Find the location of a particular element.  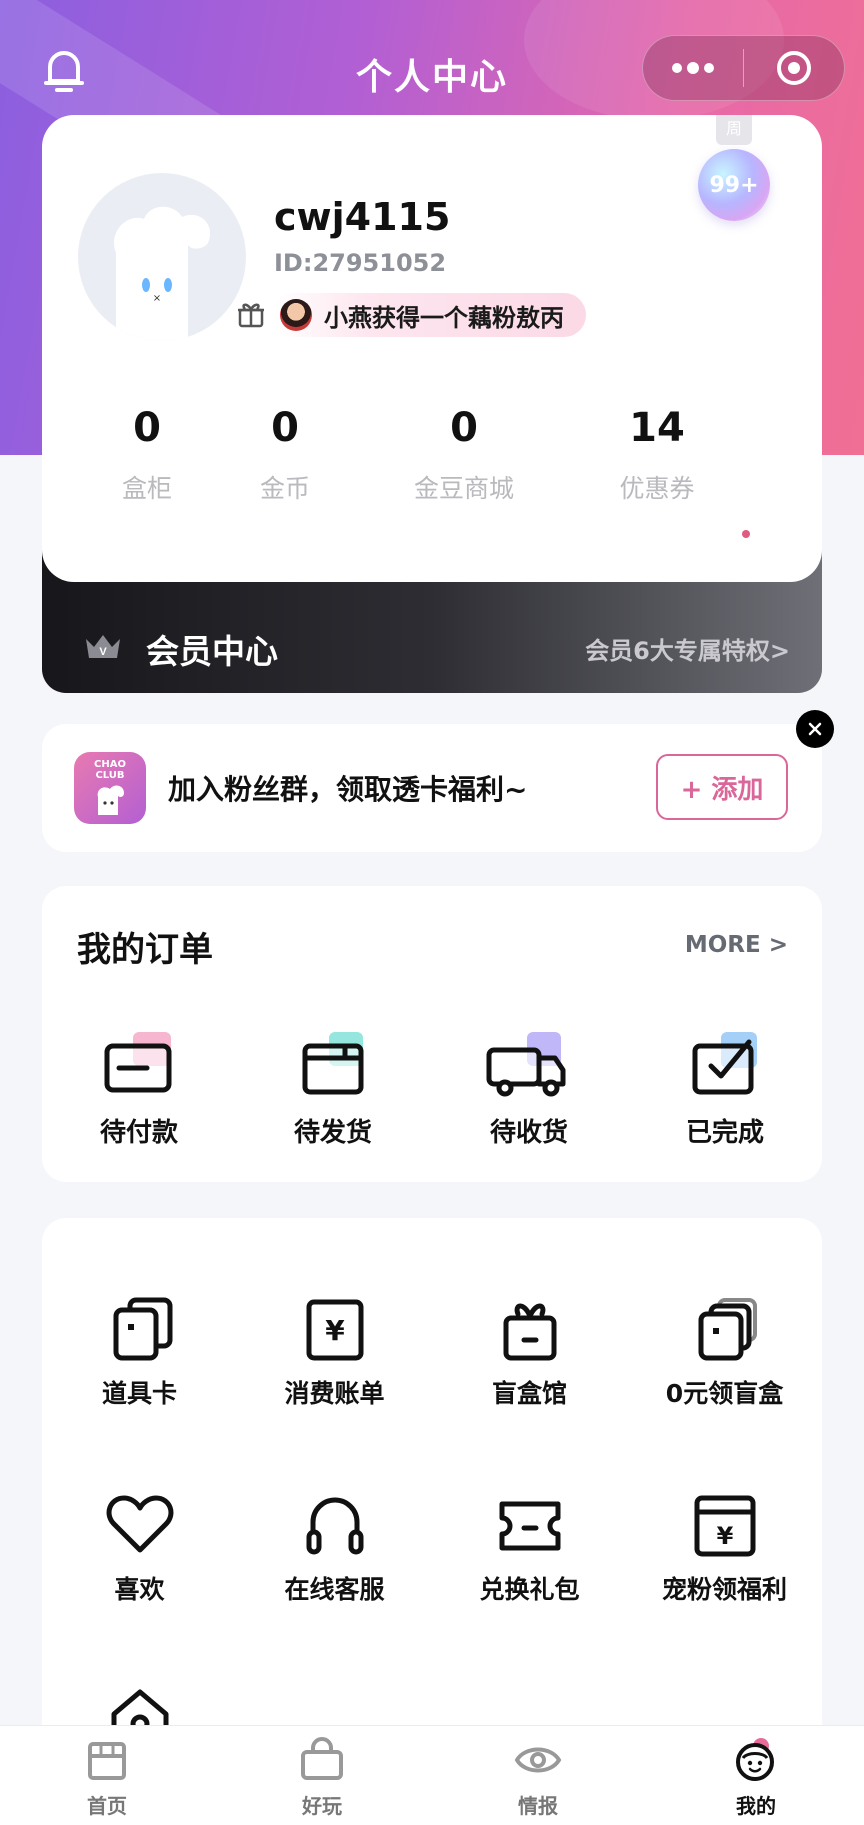

weekly-badge: 周 99+ is located at coordinates (734, 170).